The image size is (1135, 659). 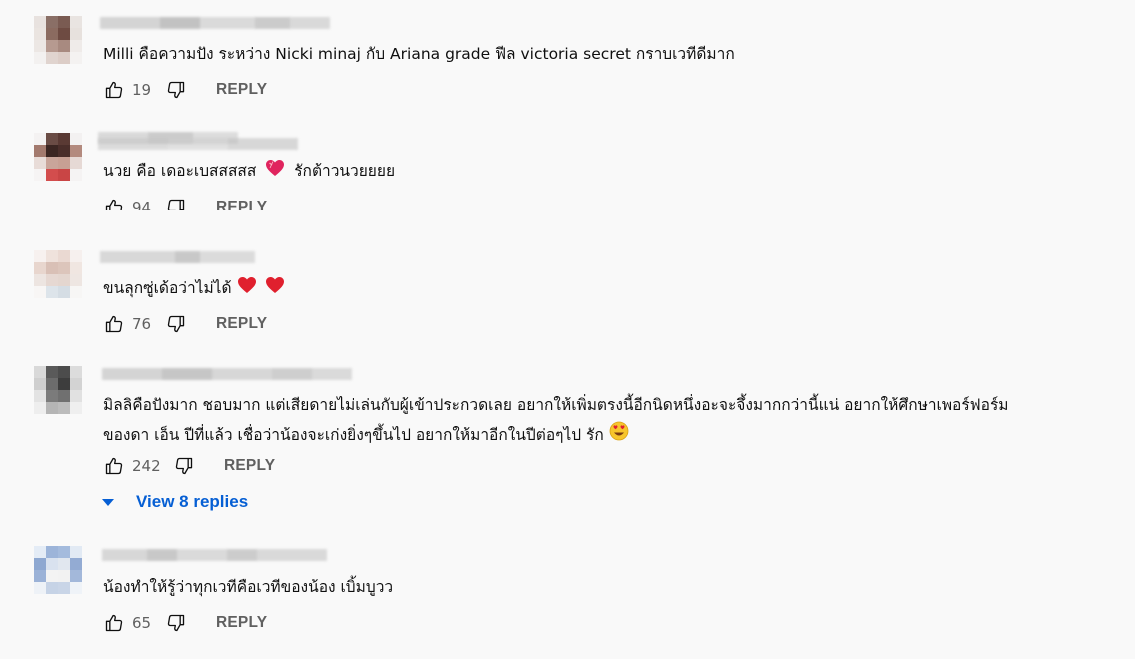 I want to click on comment-text-part: ขนลุกซู่เด้อว่าไม่ได้, so click(x=167, y=288).